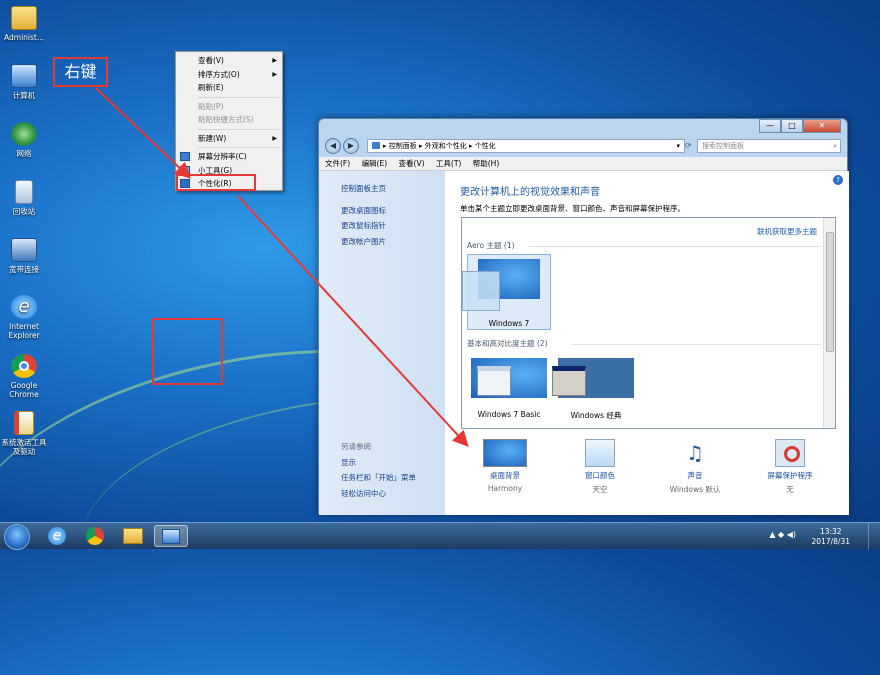 This screenshot has height=675, width=880. I want to click on control-panel-icon, so click(171, 536).